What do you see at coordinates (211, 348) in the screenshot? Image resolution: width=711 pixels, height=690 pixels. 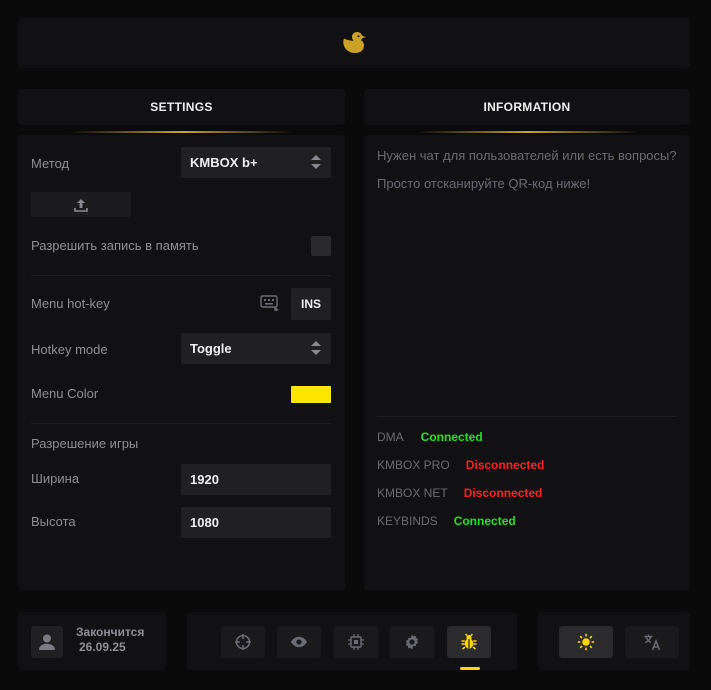 I see `hotkey-mode-value: Toggle` at bounding box center [211, 348].